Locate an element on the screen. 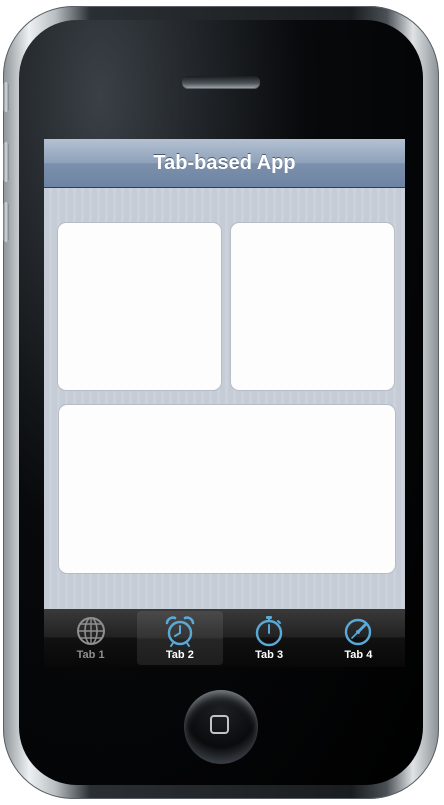 This screenshot has width=444, height=805. earpiece-speaker is located at coordinates (221, 82).